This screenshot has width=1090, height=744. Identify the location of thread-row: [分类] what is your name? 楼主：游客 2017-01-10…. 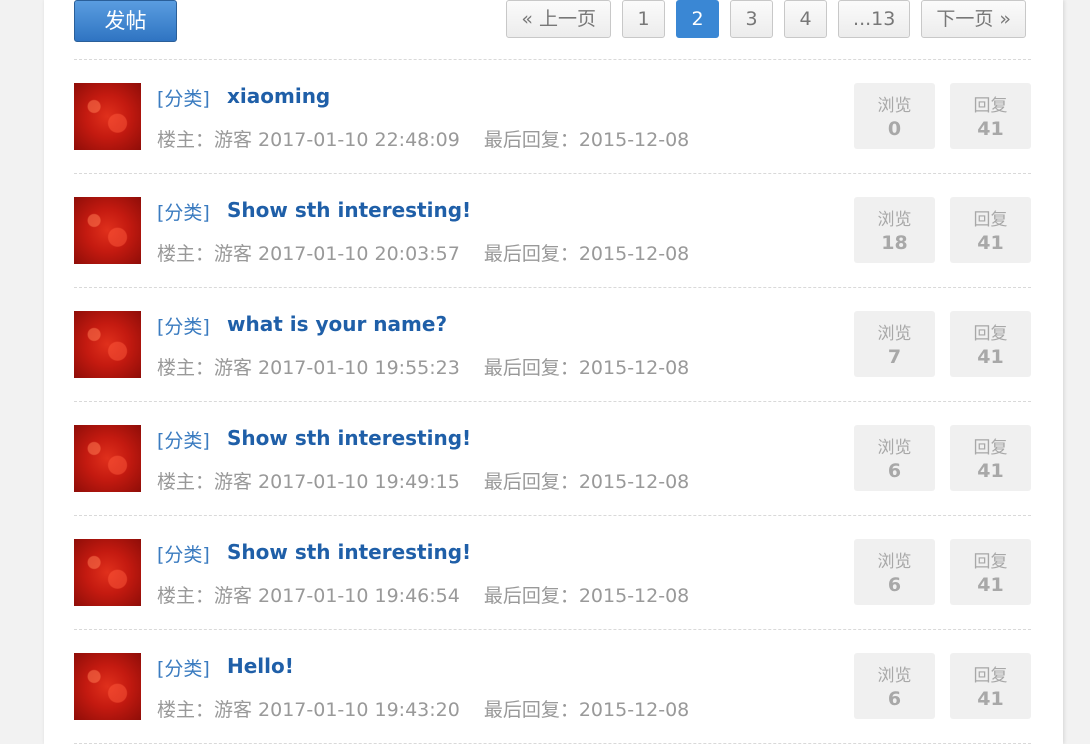
(552, 345).